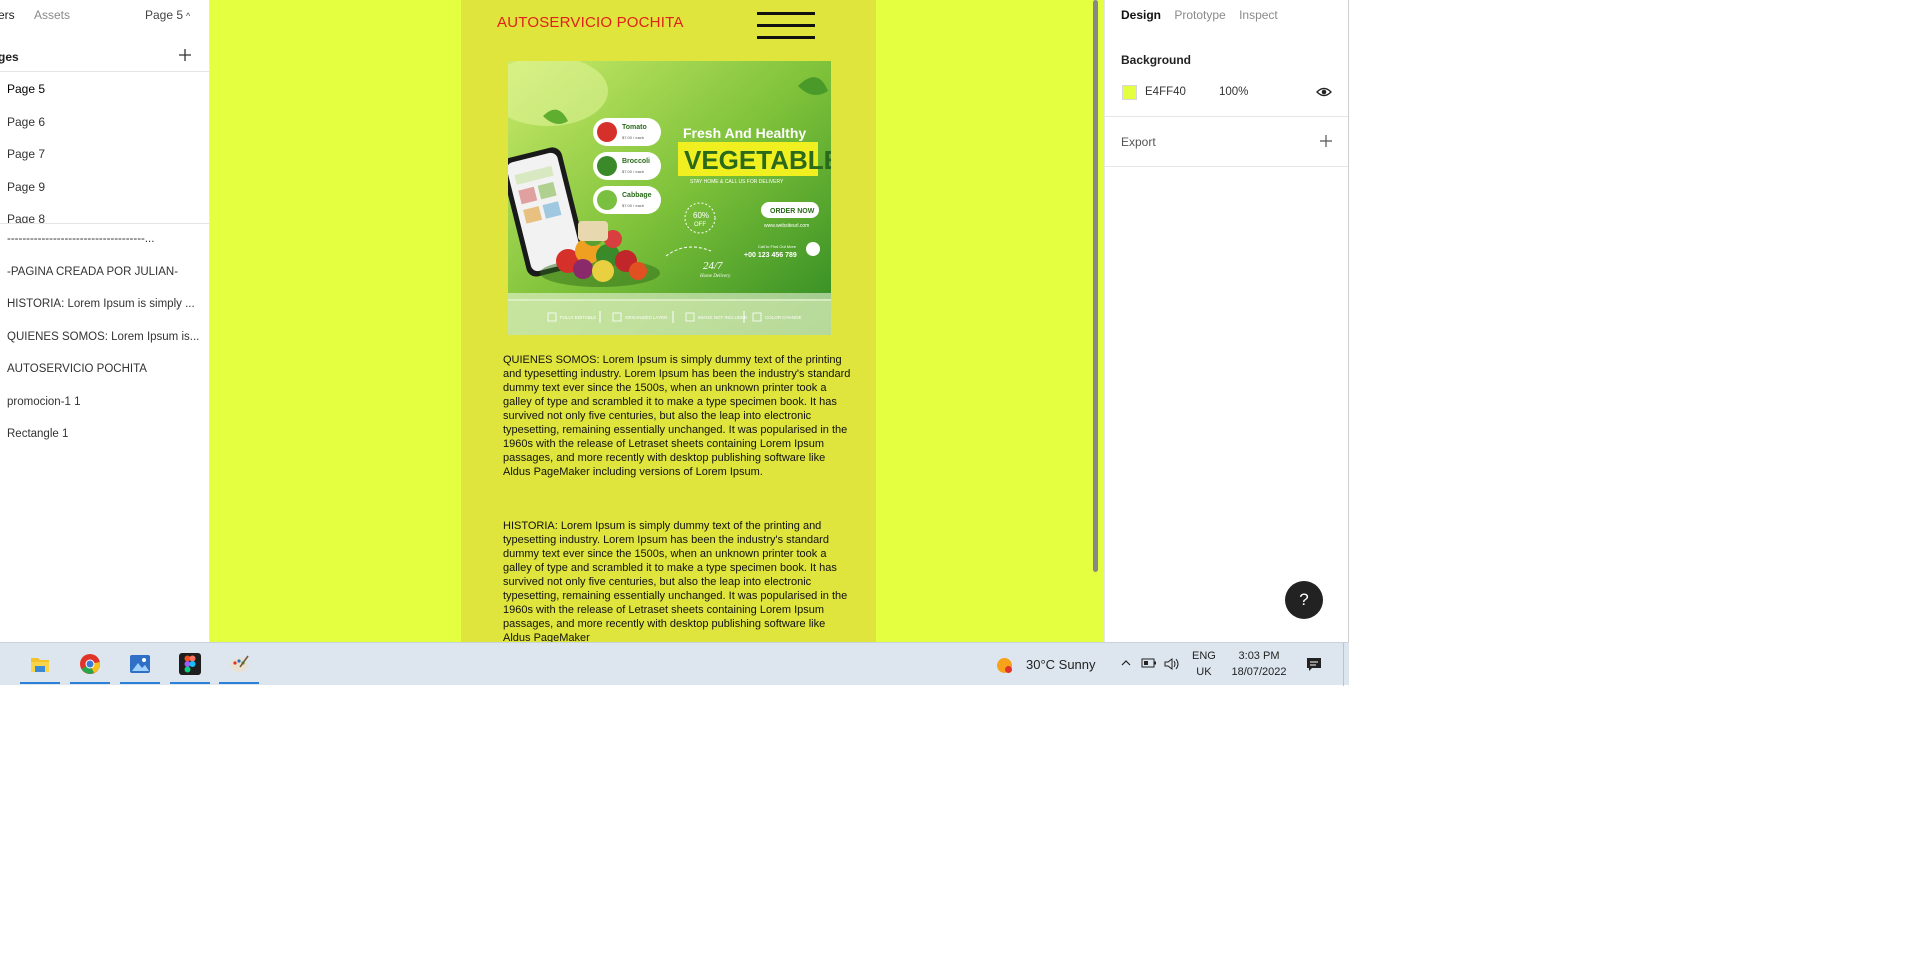  What do you see at coordinates (737, 182) in the screenshot?
I see `promo-subtitle: STAY HOME & CALL US FOR DELIVERY` at bounding box center [737, 182].